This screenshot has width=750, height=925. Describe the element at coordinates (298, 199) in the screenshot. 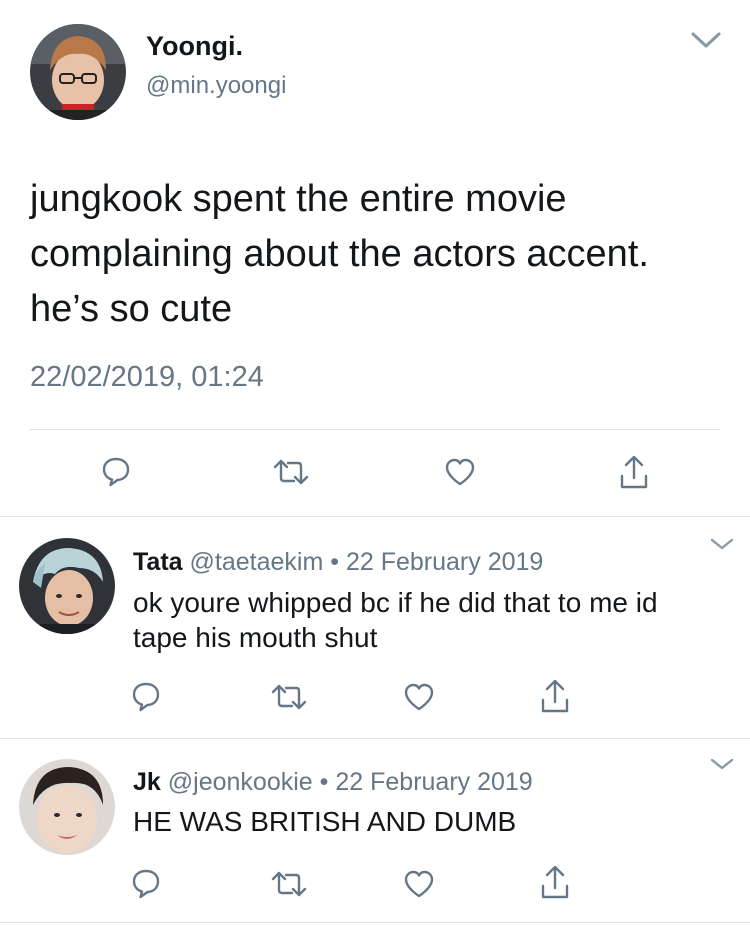

I see `tweet-text-line: jungkook spent the entire movie` at that location.